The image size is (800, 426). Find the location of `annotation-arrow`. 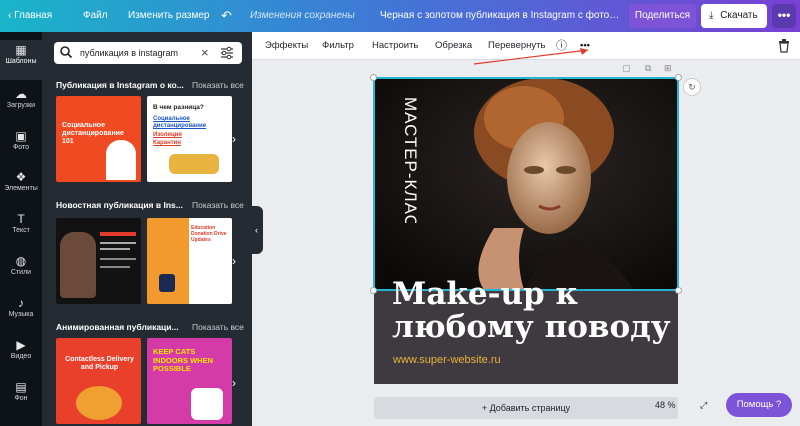

annotation-arrow is located at coordinates (531, 56).